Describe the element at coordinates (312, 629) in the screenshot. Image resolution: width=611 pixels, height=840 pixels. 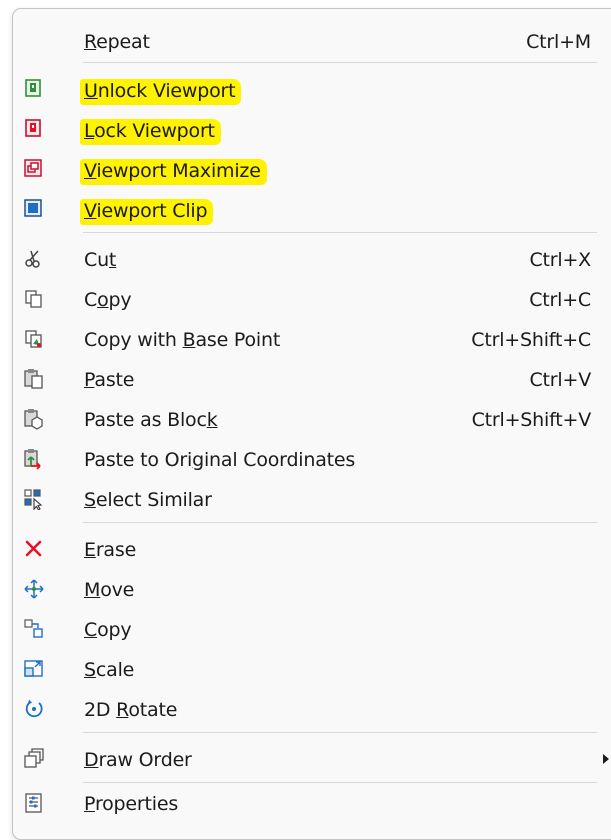
I see `menu-item-copy-objects: Copy` at that location.